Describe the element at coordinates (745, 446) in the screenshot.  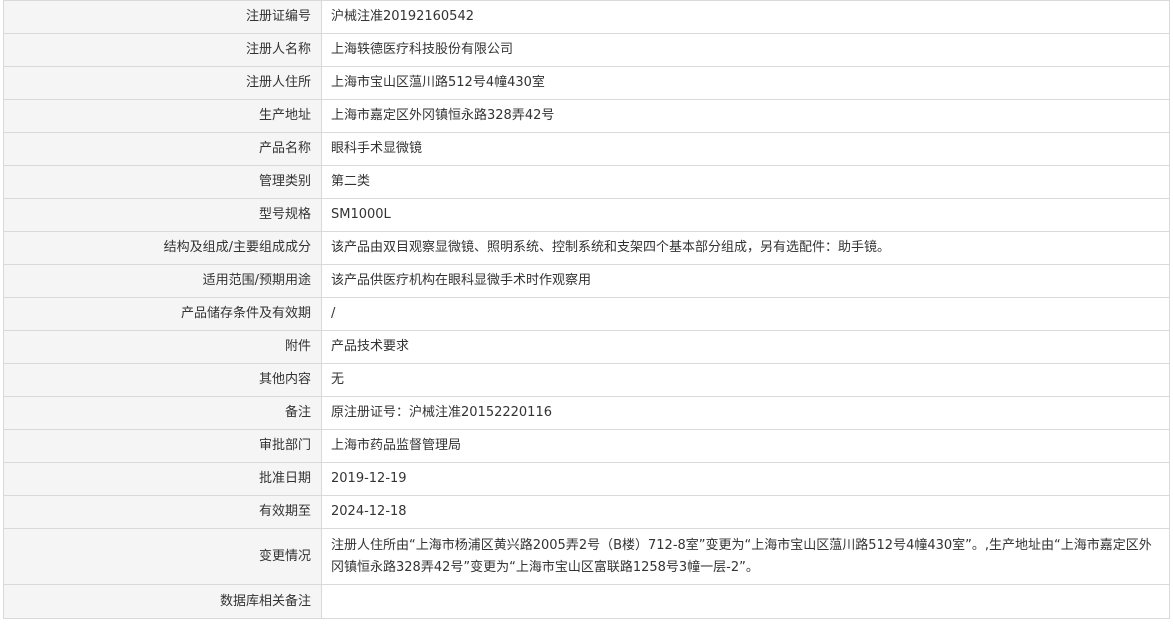
I see `row-value: 上海市药品监督管理局` at that location.